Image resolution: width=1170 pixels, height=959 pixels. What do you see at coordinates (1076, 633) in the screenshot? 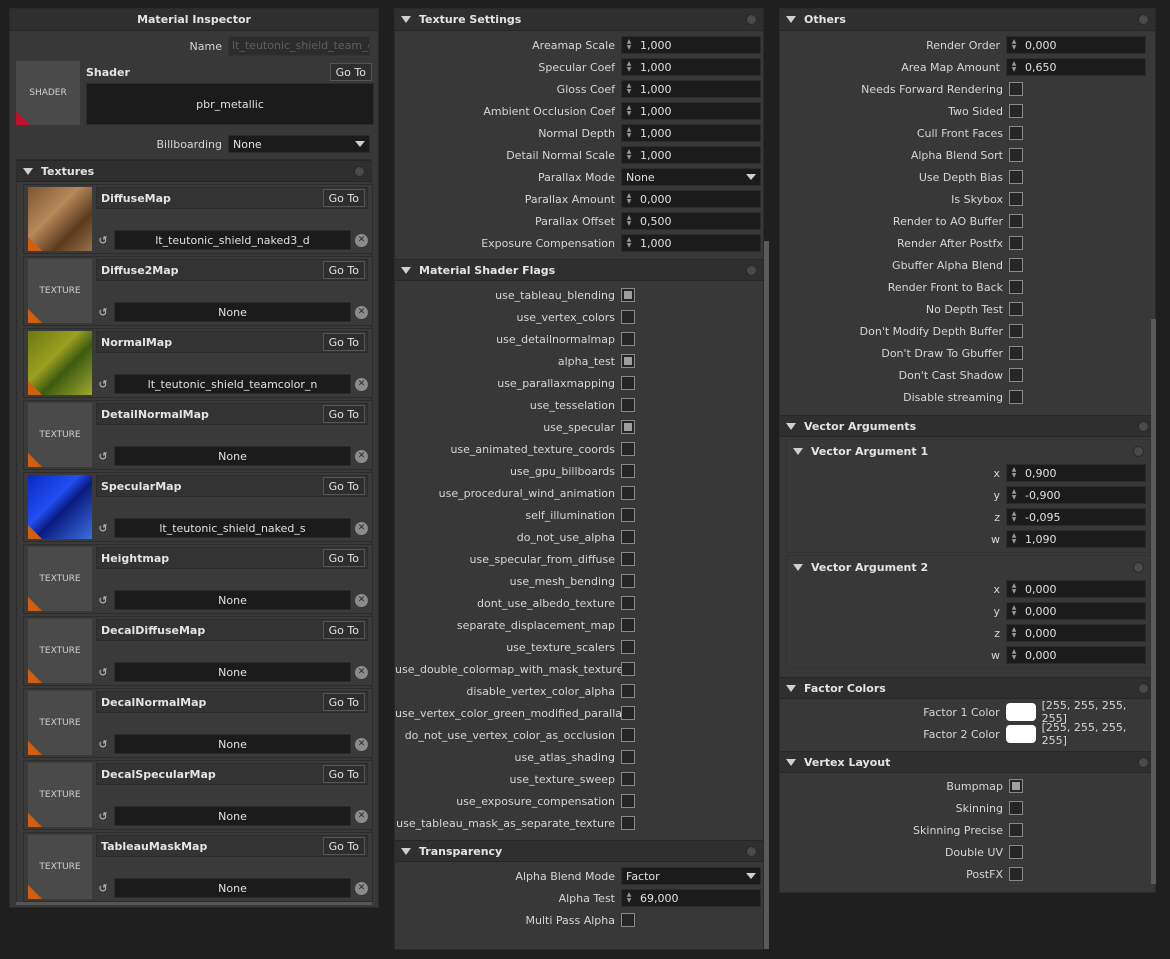
I see `axis-z-field: ▲ ▼ 0,000` at bounding box center [1076, 633].